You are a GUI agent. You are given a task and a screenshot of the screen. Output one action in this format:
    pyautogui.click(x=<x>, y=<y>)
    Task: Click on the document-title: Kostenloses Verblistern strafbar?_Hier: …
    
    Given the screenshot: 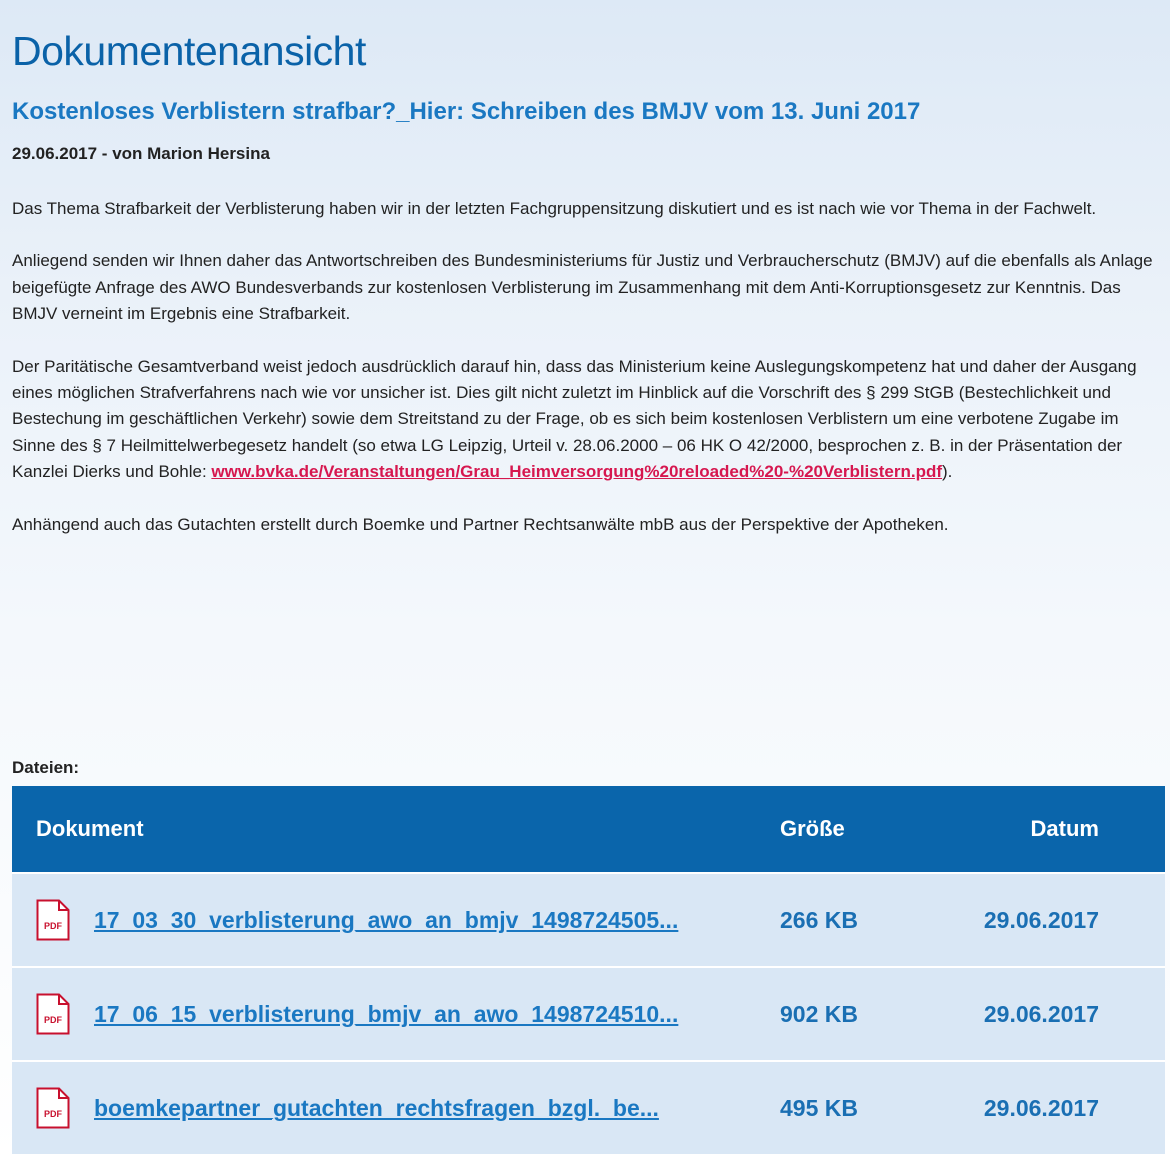 What is the action you would take?
    pyautogui.click(x=466, y=111)
    